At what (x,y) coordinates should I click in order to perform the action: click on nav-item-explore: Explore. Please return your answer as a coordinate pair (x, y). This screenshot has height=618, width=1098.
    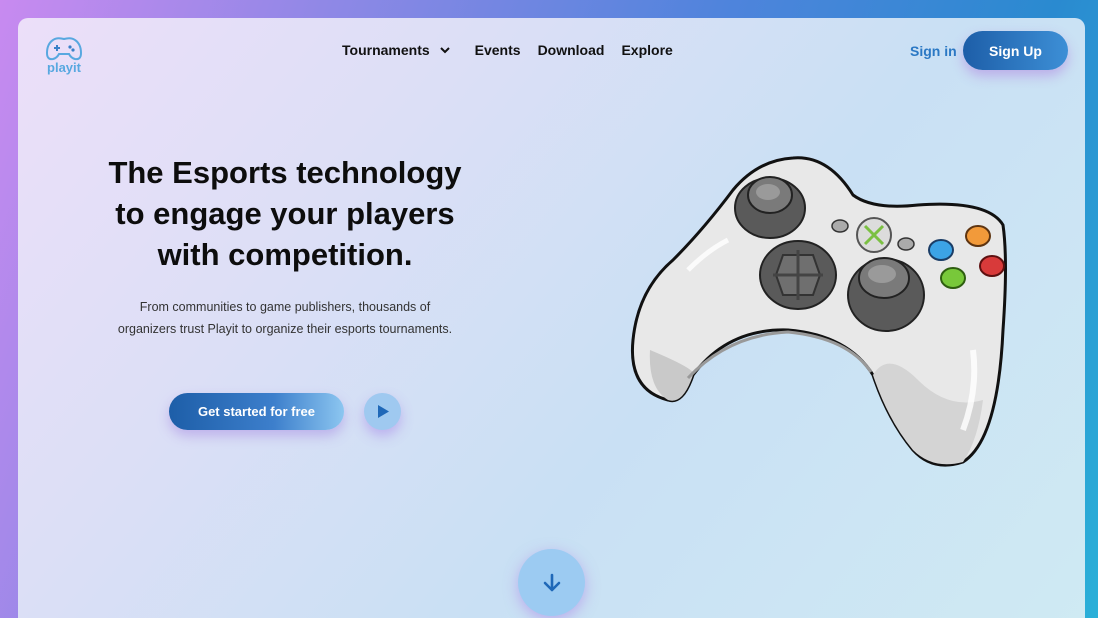
    Looking at the image, I should click on (646, 50).